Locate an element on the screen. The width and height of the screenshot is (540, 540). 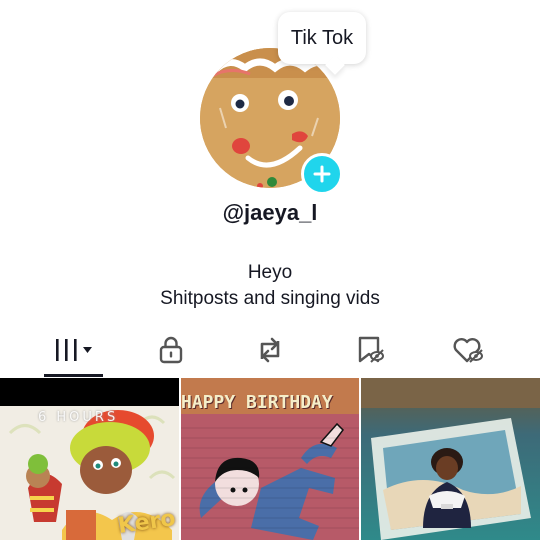
tab-favorites is located at coordinates (370, 350).